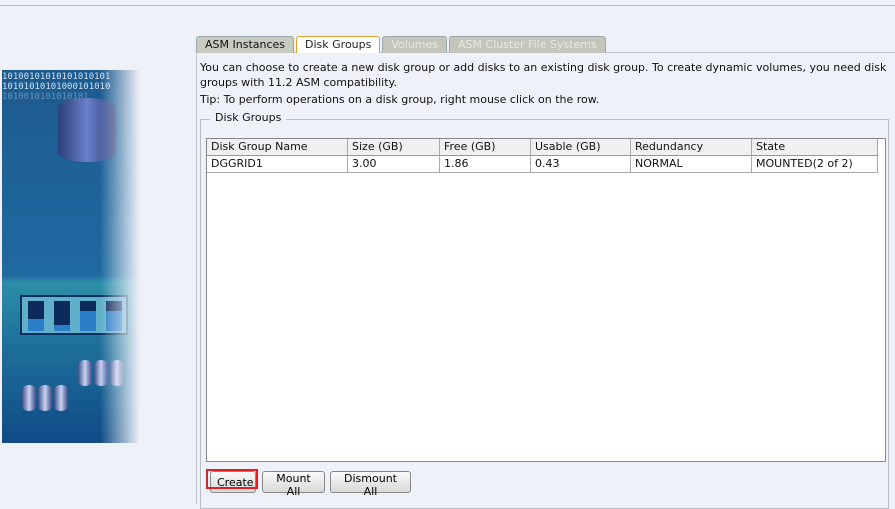 This screenshot has width=895, height=509. I want to click on tab-asm-cluster-file-systems: ASM Cluster File Systems, so click(527, 44).